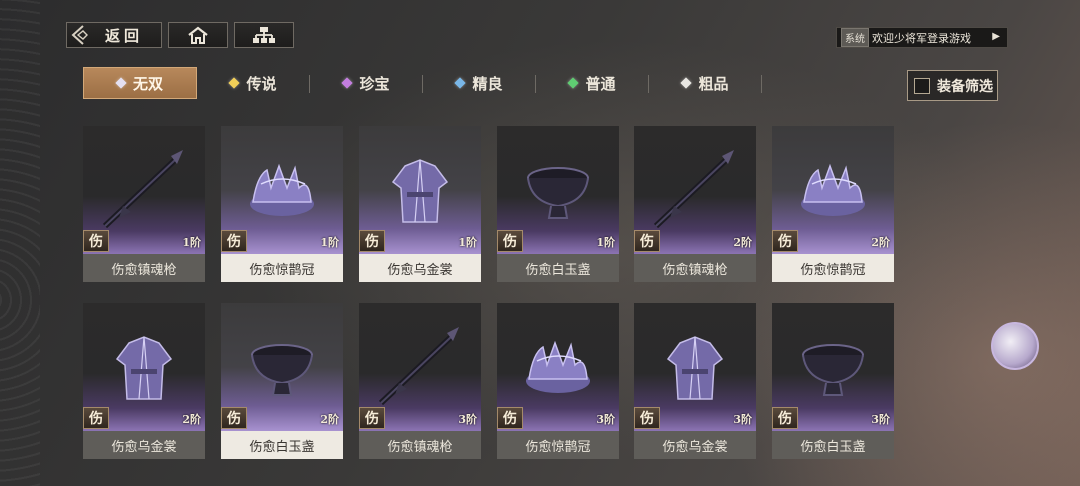 This screenshot has height=486, width=1080. What do you see at coordinates (144, 204) in the screenshot?
I see `equipment-card: 伤 1阶伤愈镇魂枪` at bounding box center [144, 204].